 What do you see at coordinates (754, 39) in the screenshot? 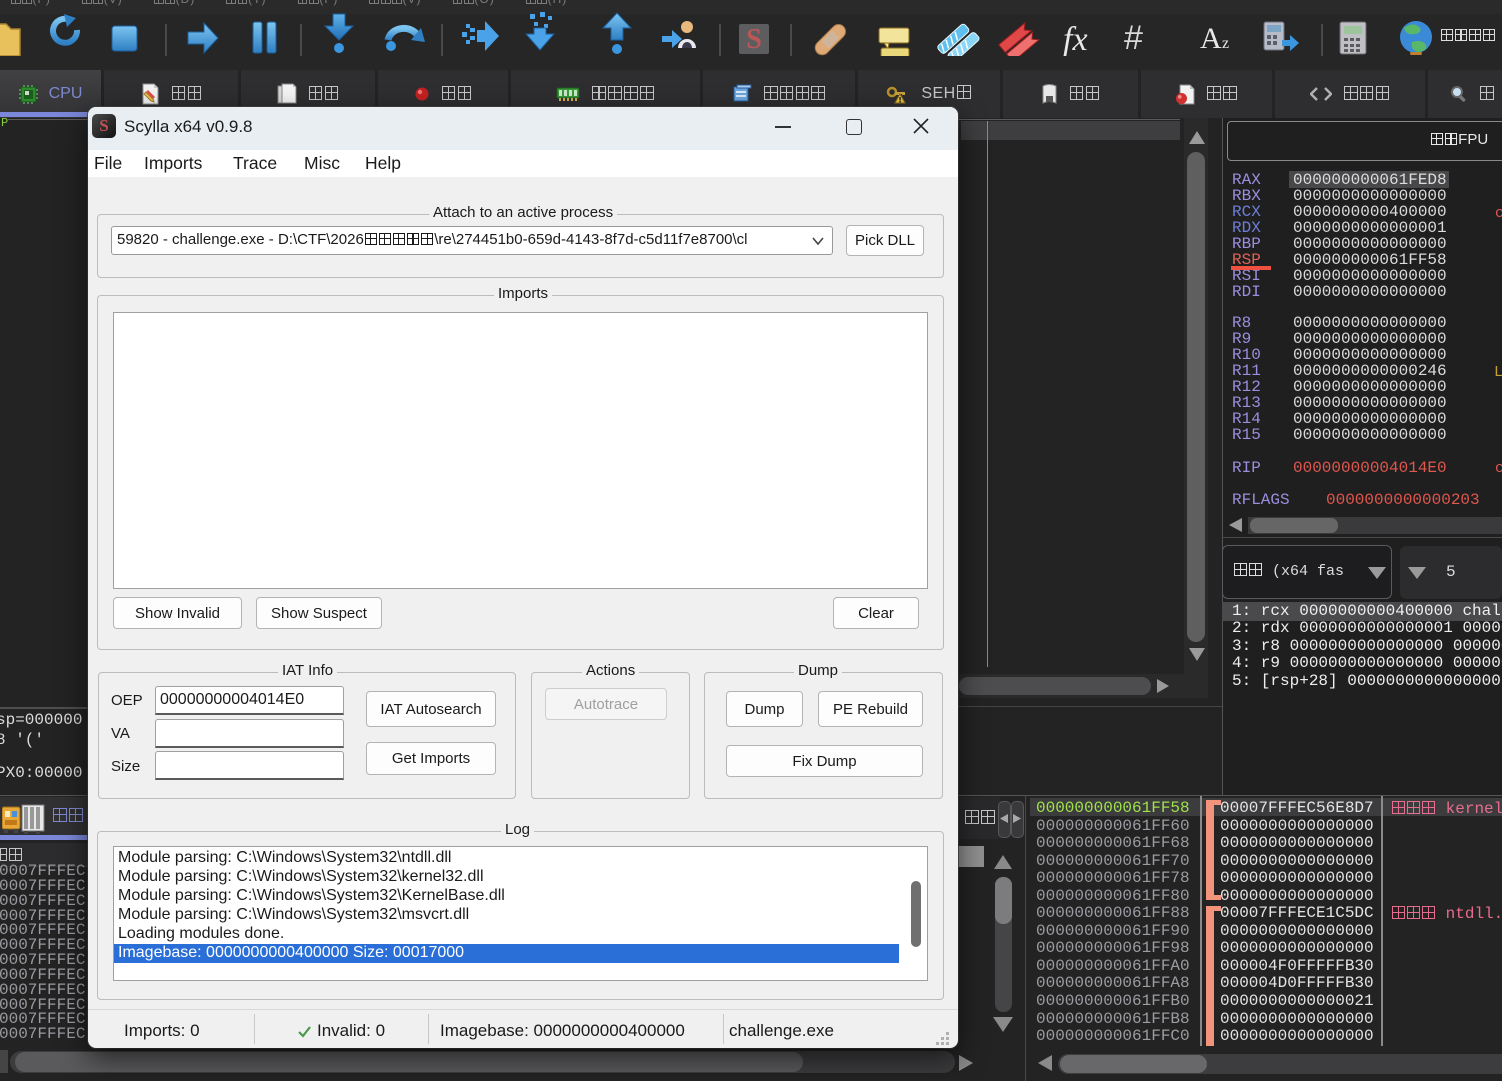
I see `svg-text: S` at bounding box center [754, 39].